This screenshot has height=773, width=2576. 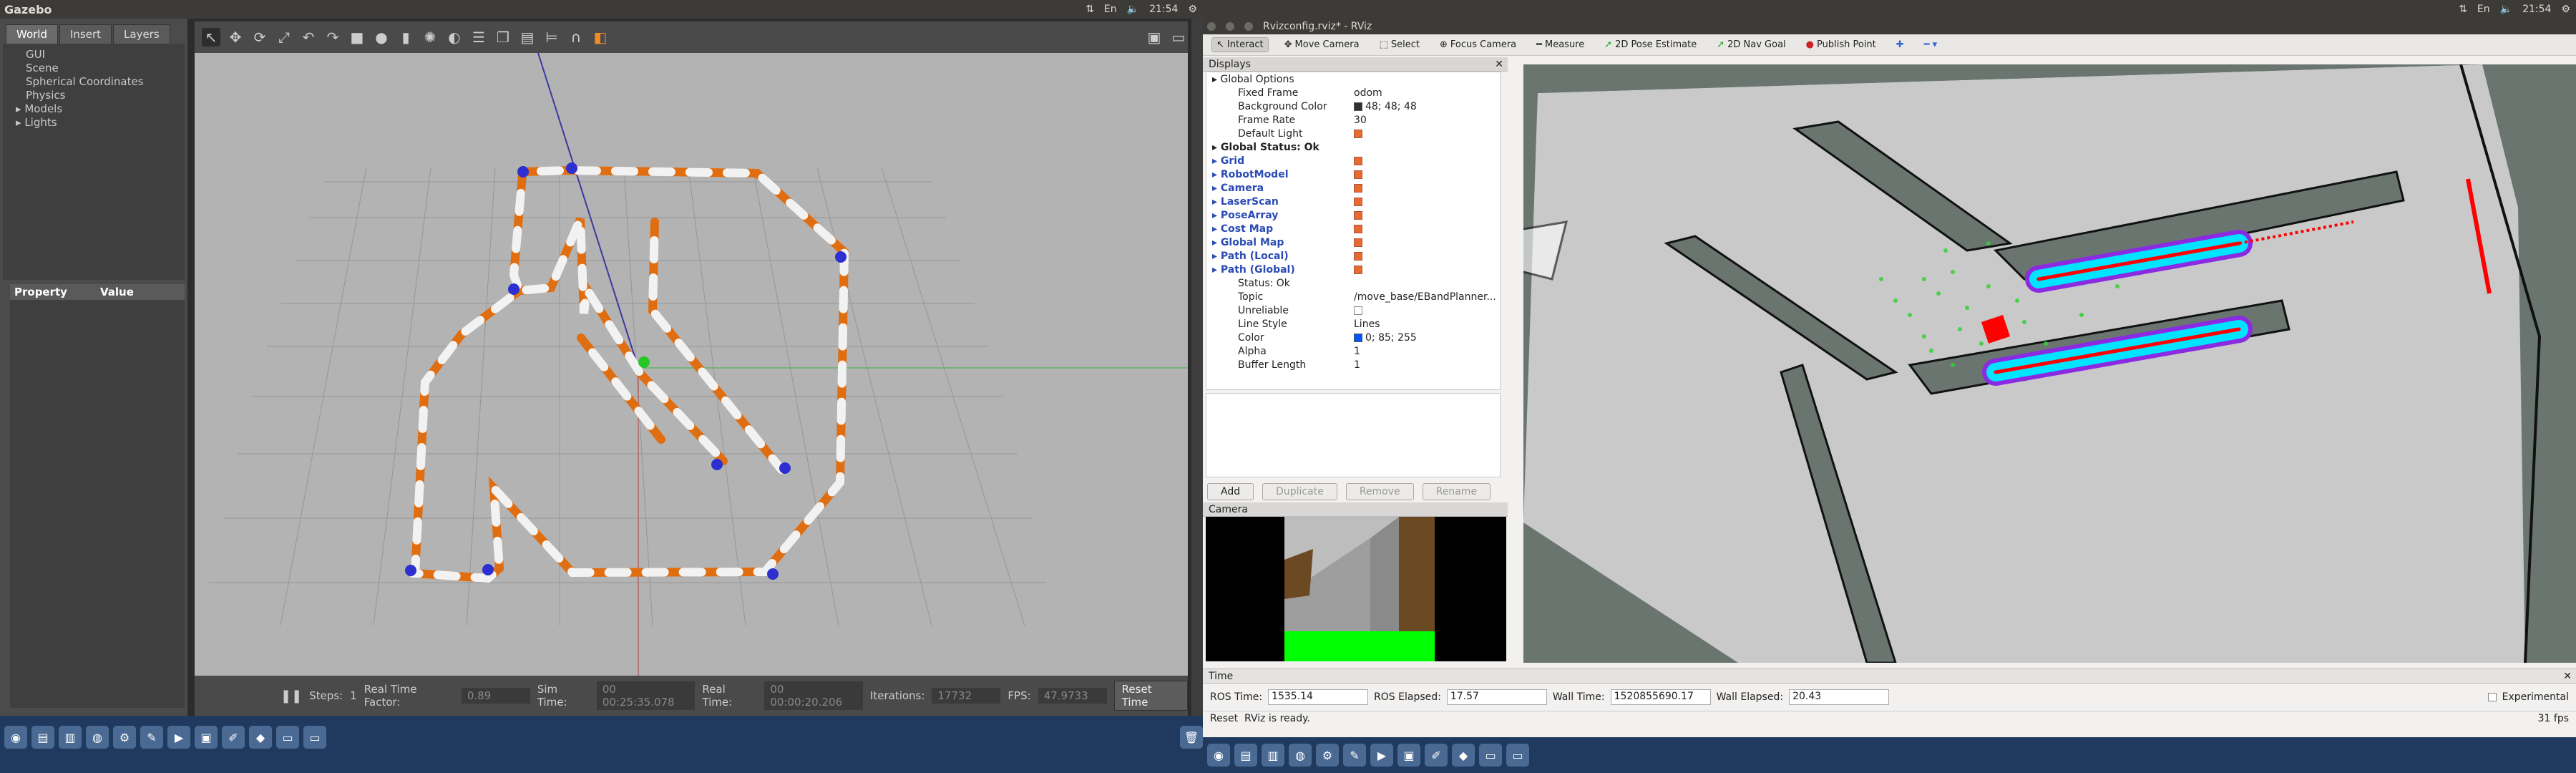 I want to click on display-row: Frame Rate 30, so click(x=1353, y=120).